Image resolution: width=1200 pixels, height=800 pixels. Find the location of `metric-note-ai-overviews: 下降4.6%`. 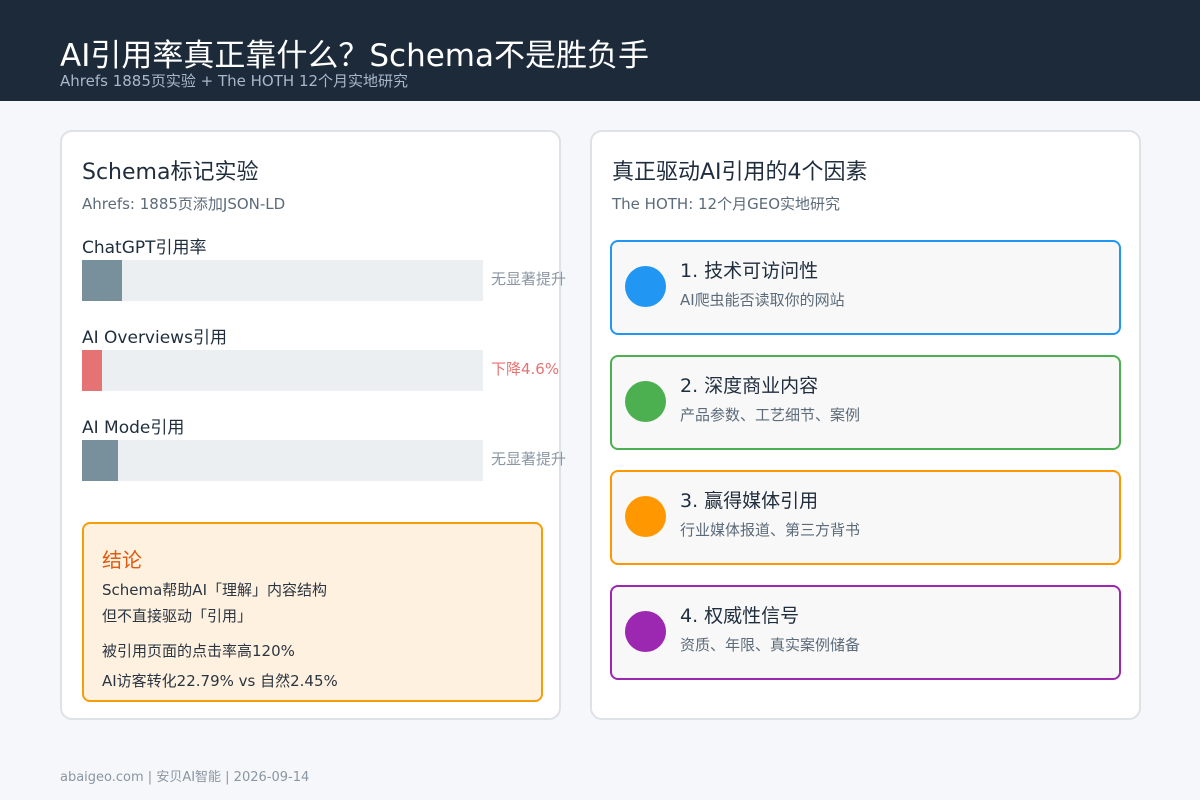

metric-note-ai-overviews: 下降4.6% is located at coordinates (525, 369).